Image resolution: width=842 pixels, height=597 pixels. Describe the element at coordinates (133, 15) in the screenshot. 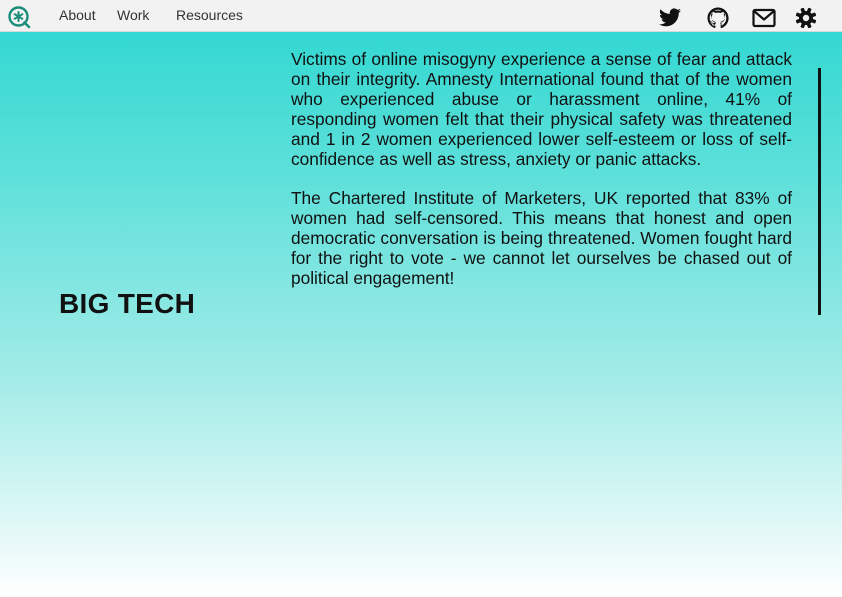

I see `nav-work-link: Work` at that location.